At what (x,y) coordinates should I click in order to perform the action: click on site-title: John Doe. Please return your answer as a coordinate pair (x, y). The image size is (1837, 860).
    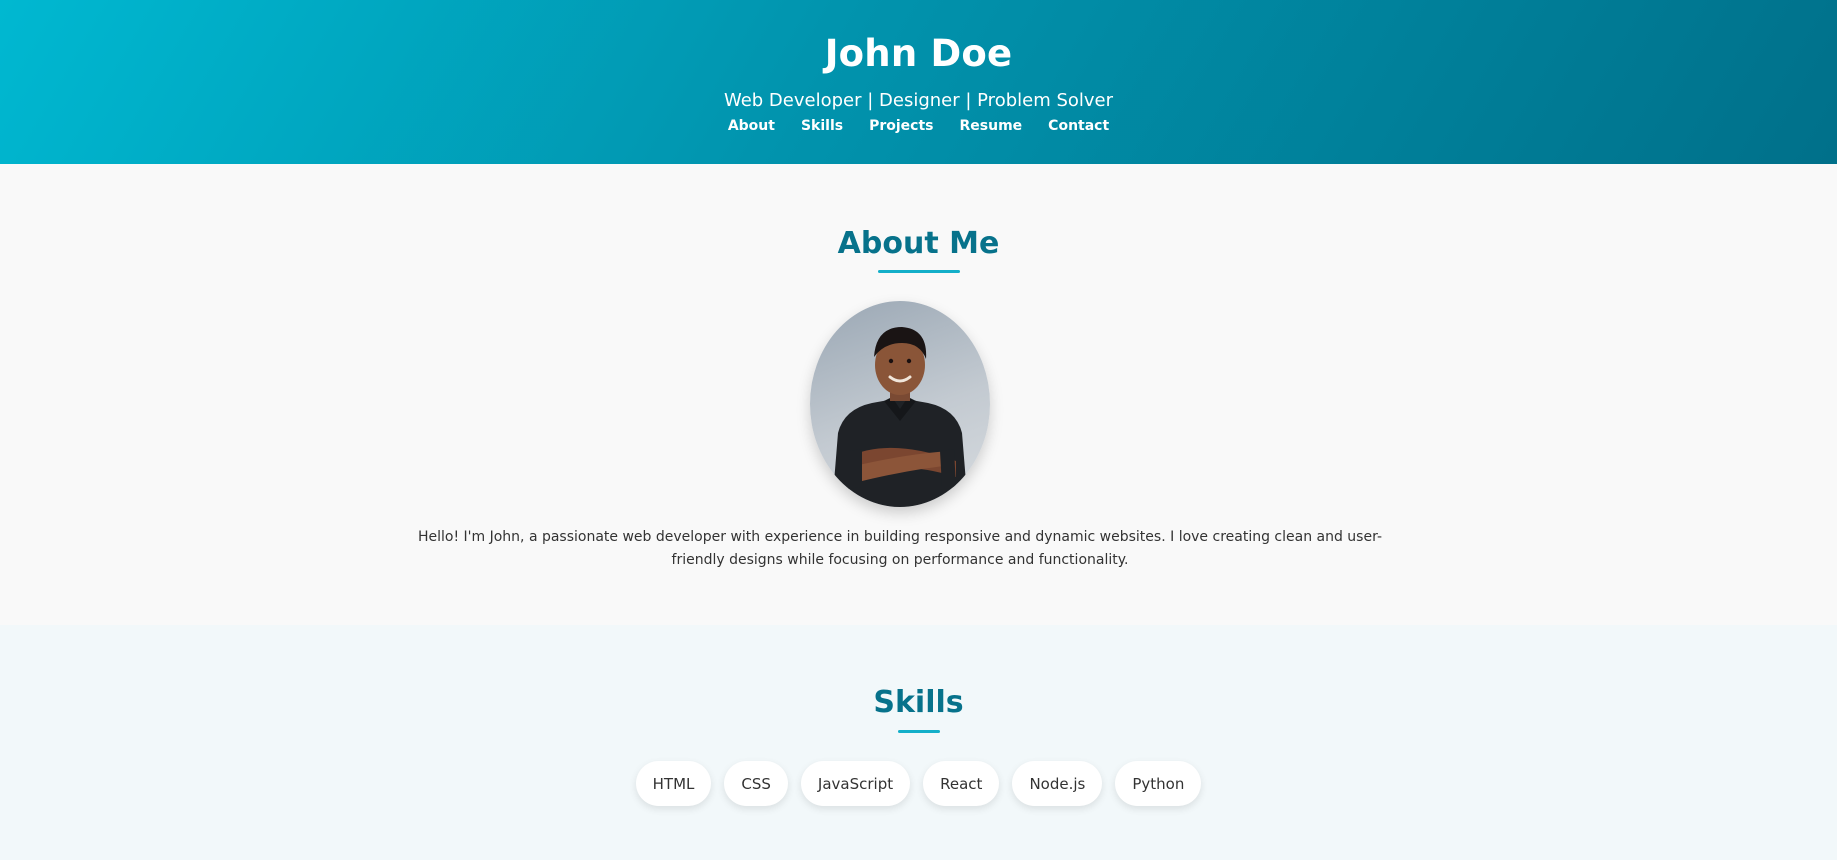
    Looking at the image, I should click on (918, 53).